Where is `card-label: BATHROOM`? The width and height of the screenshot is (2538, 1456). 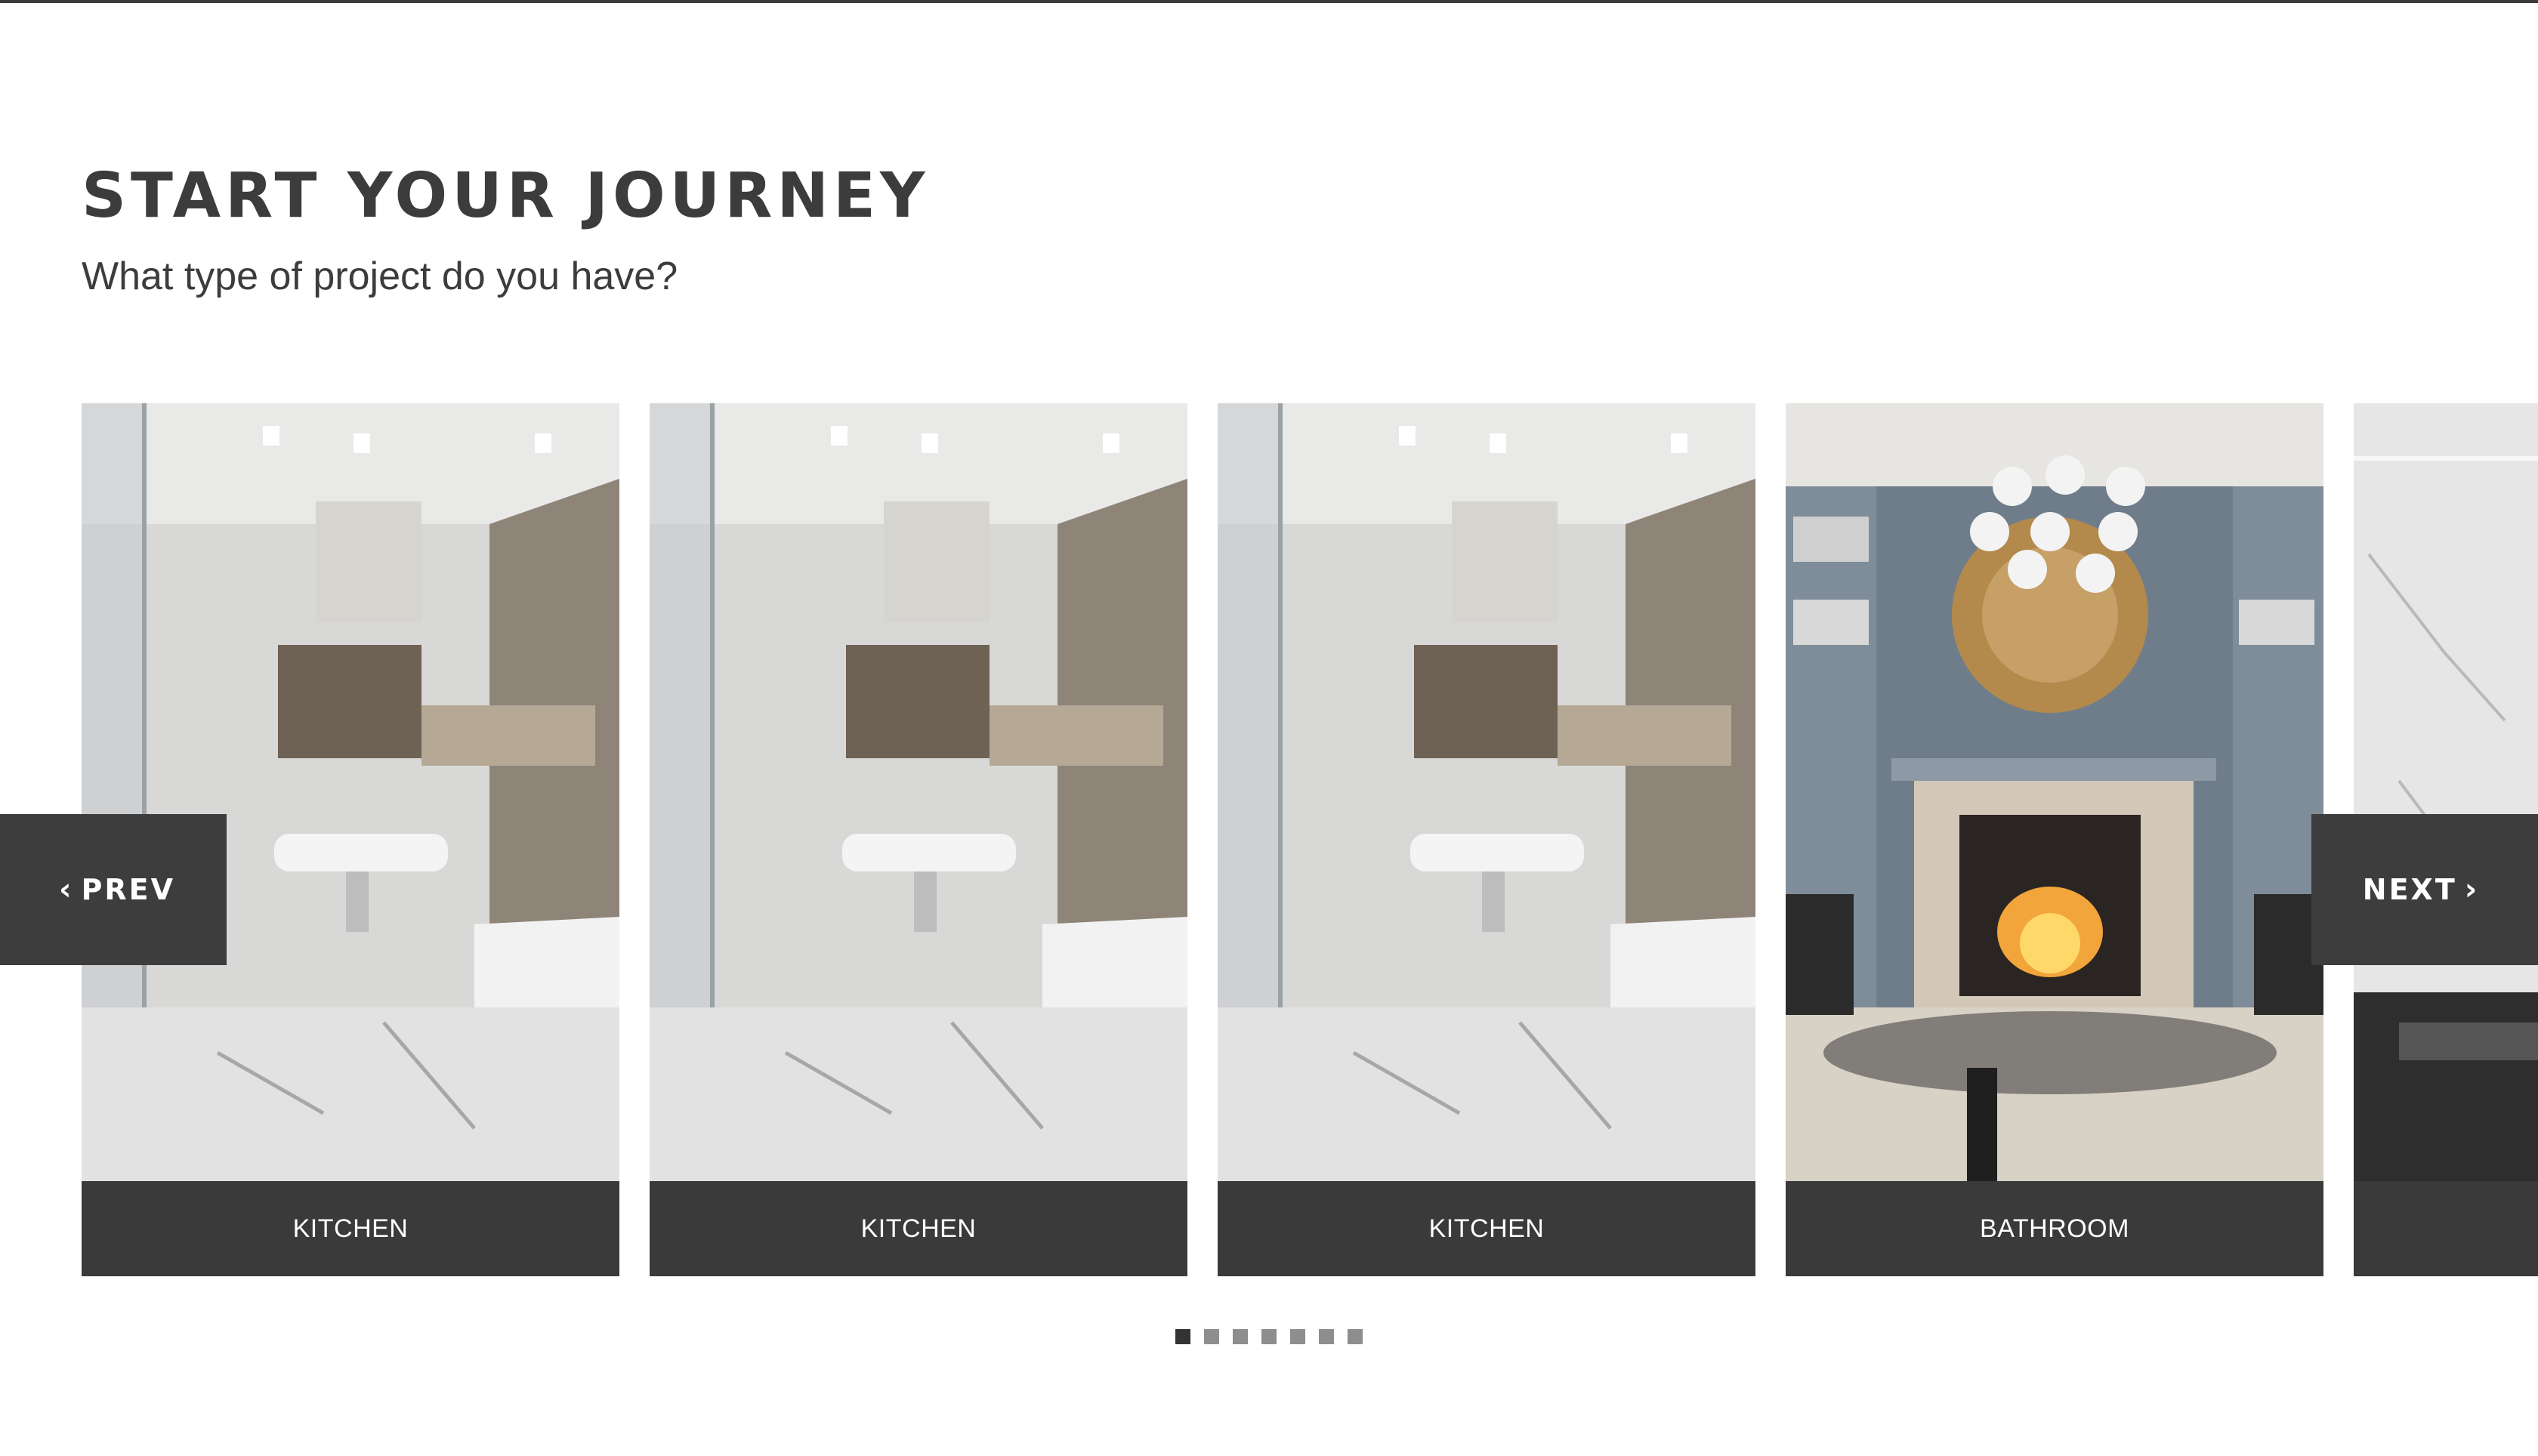 card-label: BATHROOM is located at coordinates (2054, 1228).